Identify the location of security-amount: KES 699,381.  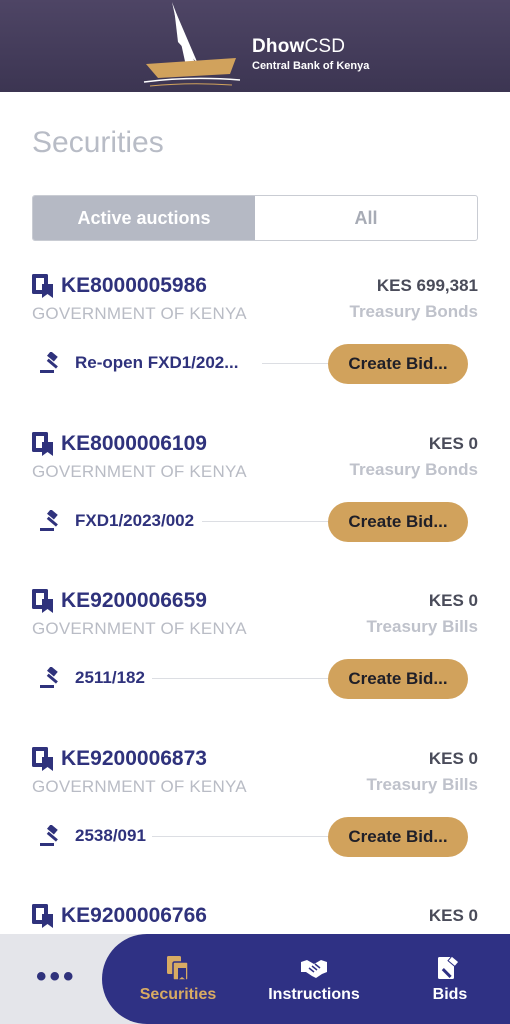
(427, 285).